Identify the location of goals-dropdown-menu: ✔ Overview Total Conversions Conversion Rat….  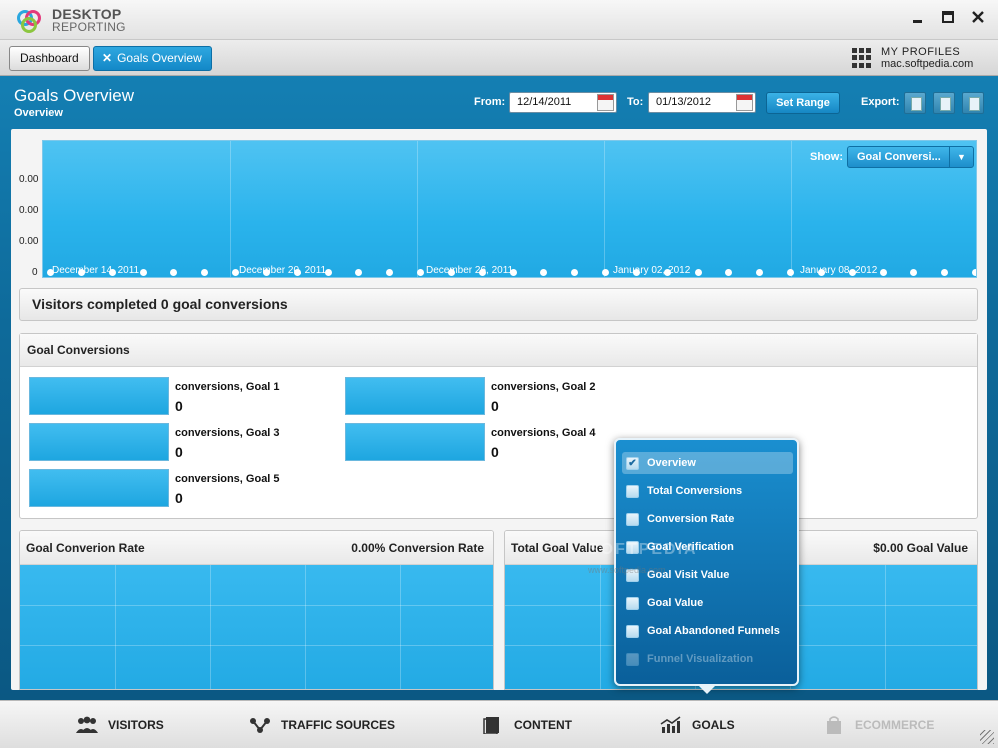
(706, 566).